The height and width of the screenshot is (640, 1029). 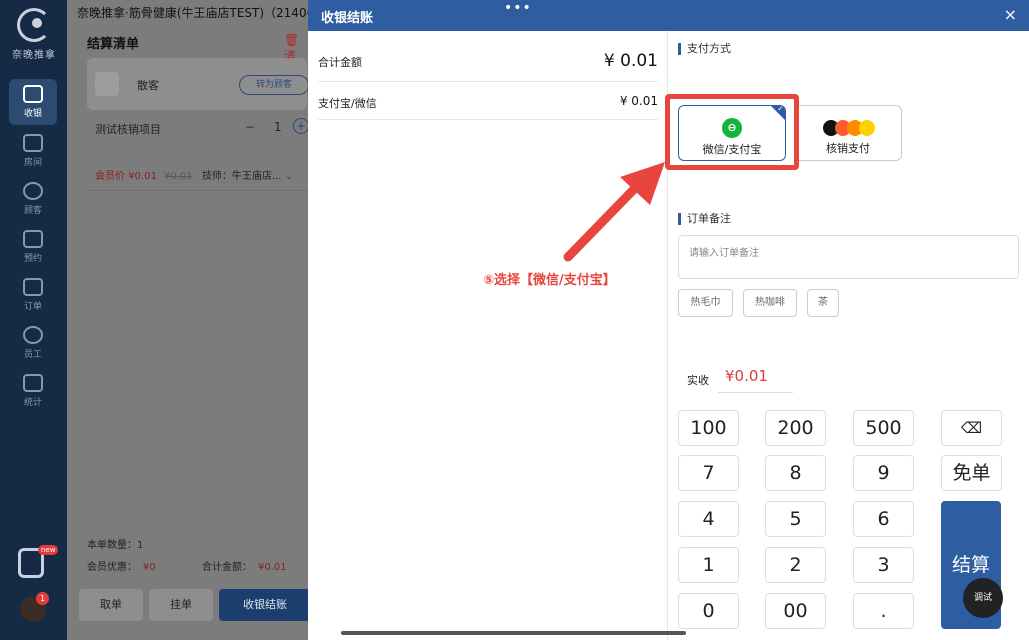 I want to click on annotation-arrow, so click(x=614, y=212).